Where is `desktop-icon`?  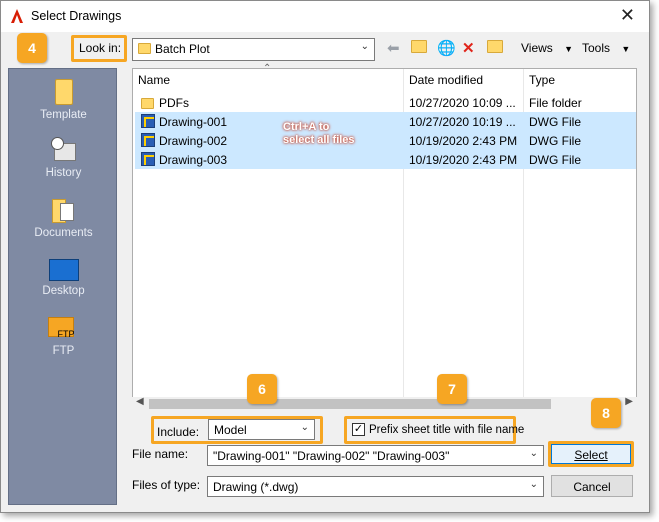 desktop-icon is located at coordinates (63, 270).